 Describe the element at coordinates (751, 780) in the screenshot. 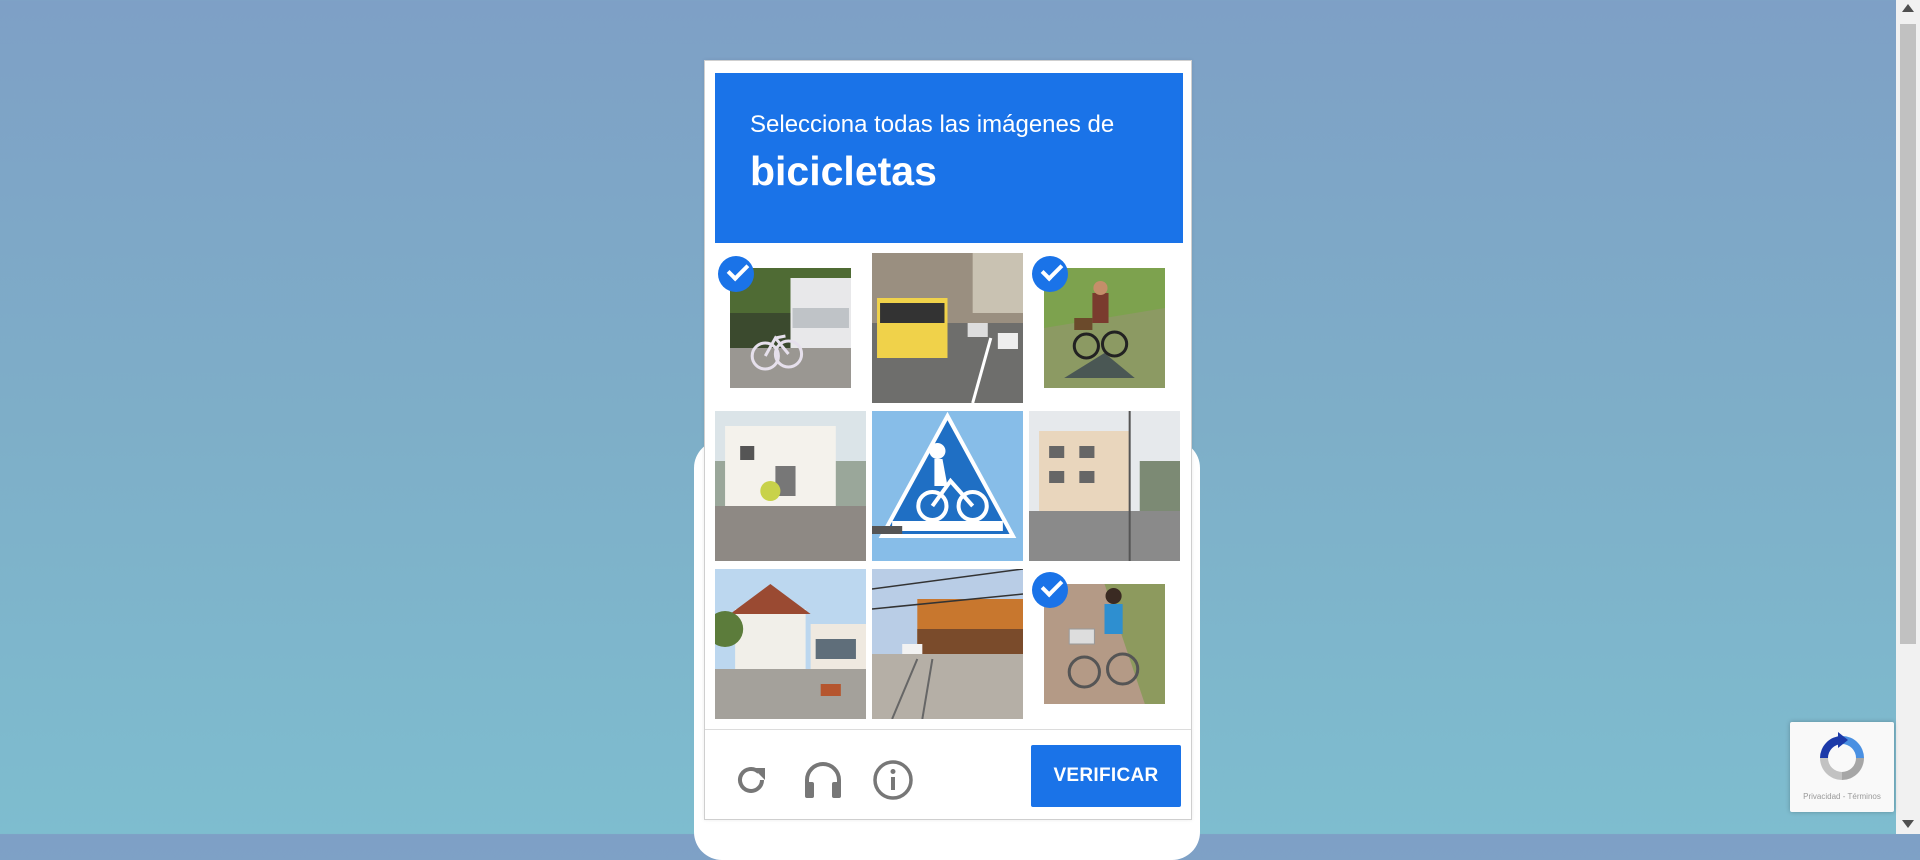

I see `reload-icon` at that location.